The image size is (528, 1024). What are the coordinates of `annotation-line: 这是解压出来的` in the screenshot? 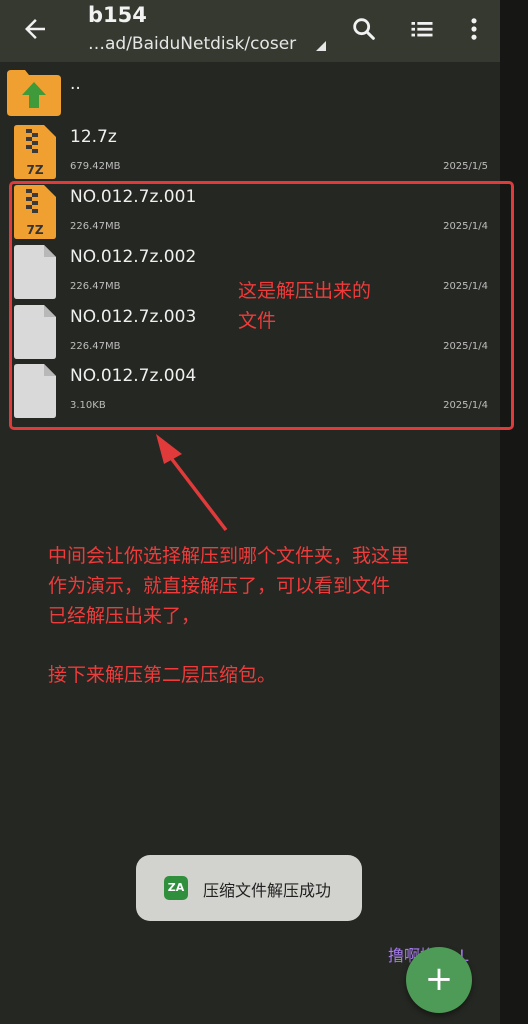 It's located at (305, 291).